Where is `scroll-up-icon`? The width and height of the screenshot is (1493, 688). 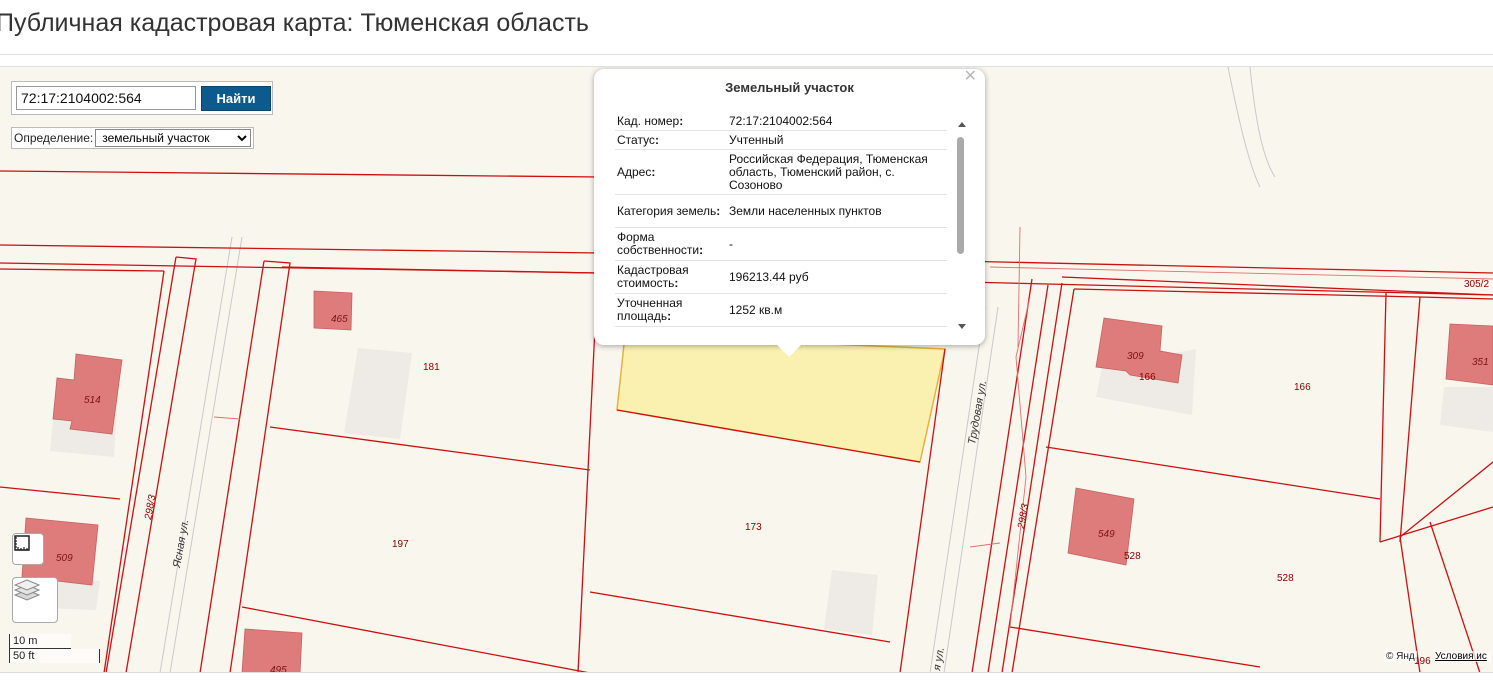
scroll-up-icon is located at coordinates (962, 124).